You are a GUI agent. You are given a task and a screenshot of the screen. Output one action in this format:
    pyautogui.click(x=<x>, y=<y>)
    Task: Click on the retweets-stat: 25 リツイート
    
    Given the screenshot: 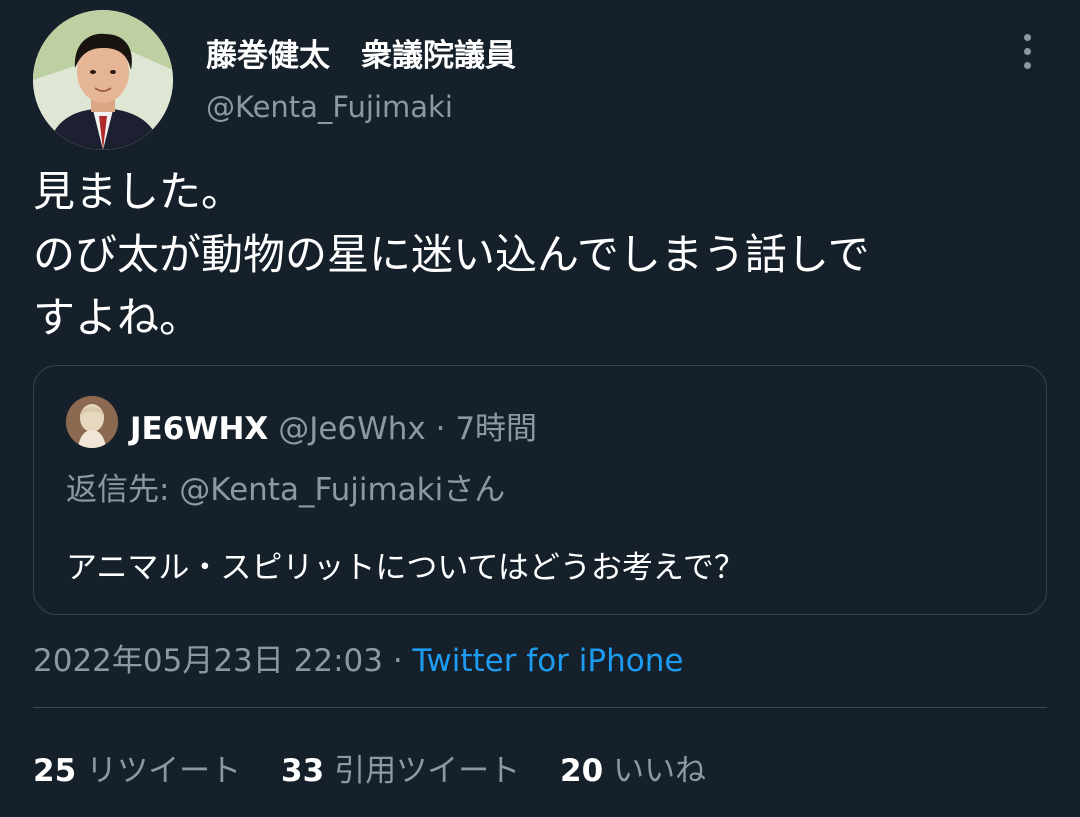 What is the action you would take?
    pyautogui.click(x=137, y=767)
    